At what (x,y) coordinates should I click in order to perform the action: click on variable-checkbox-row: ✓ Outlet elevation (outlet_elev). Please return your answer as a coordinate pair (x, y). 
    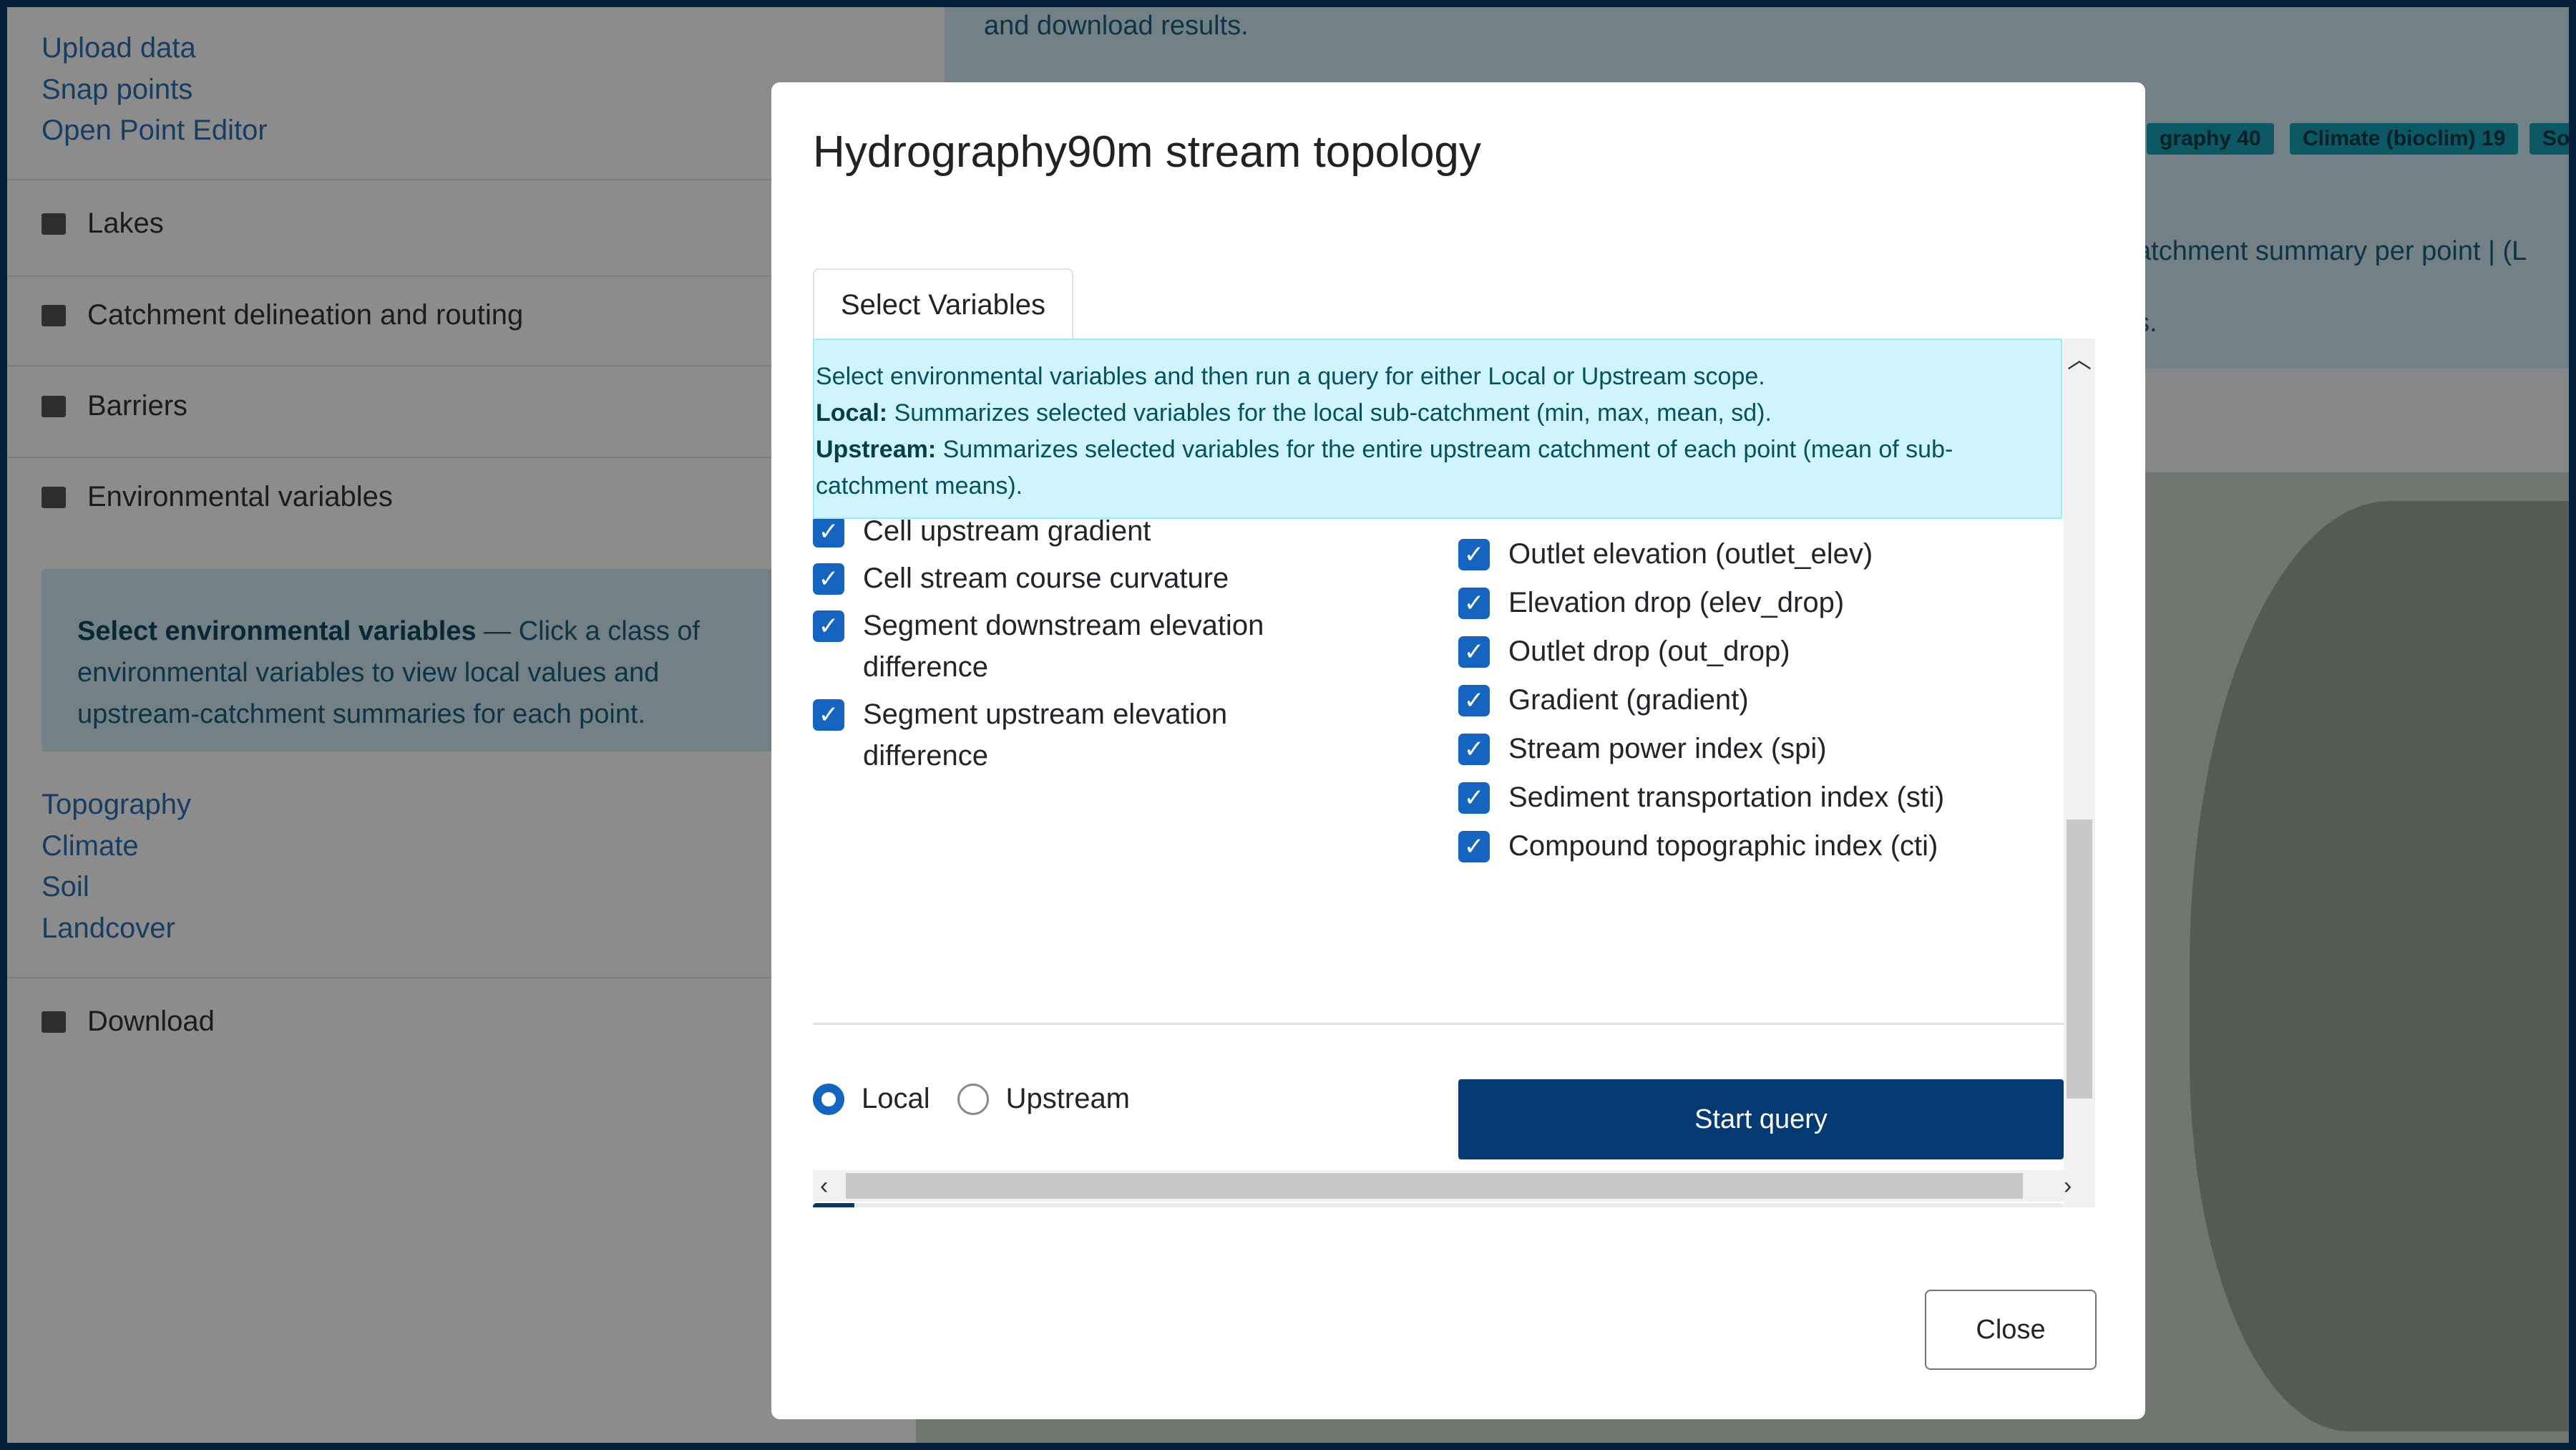
    Looking at the image, I should click on (1758, 554).